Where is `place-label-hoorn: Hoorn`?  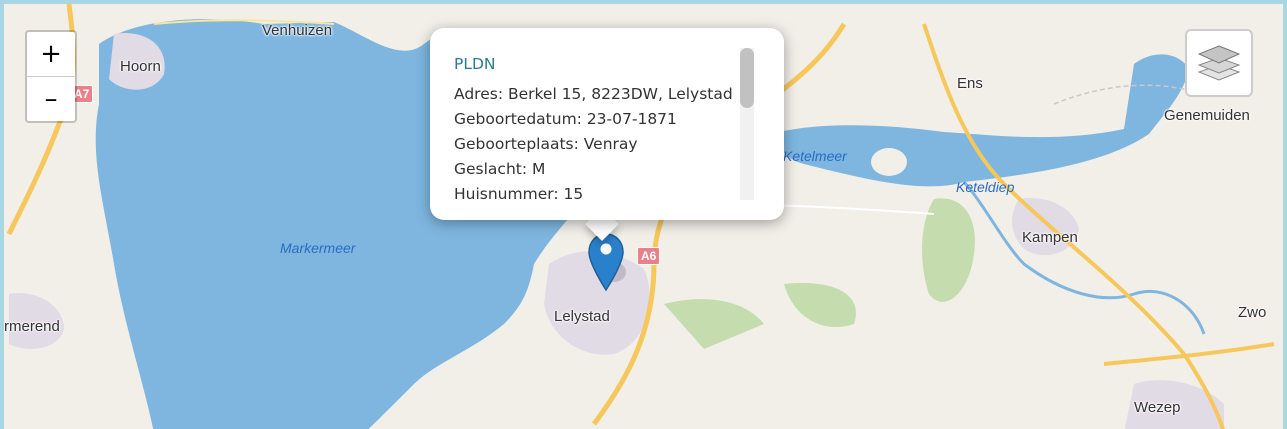 place-label-hoorn: Hoorn is located at coordinates (140, 66).